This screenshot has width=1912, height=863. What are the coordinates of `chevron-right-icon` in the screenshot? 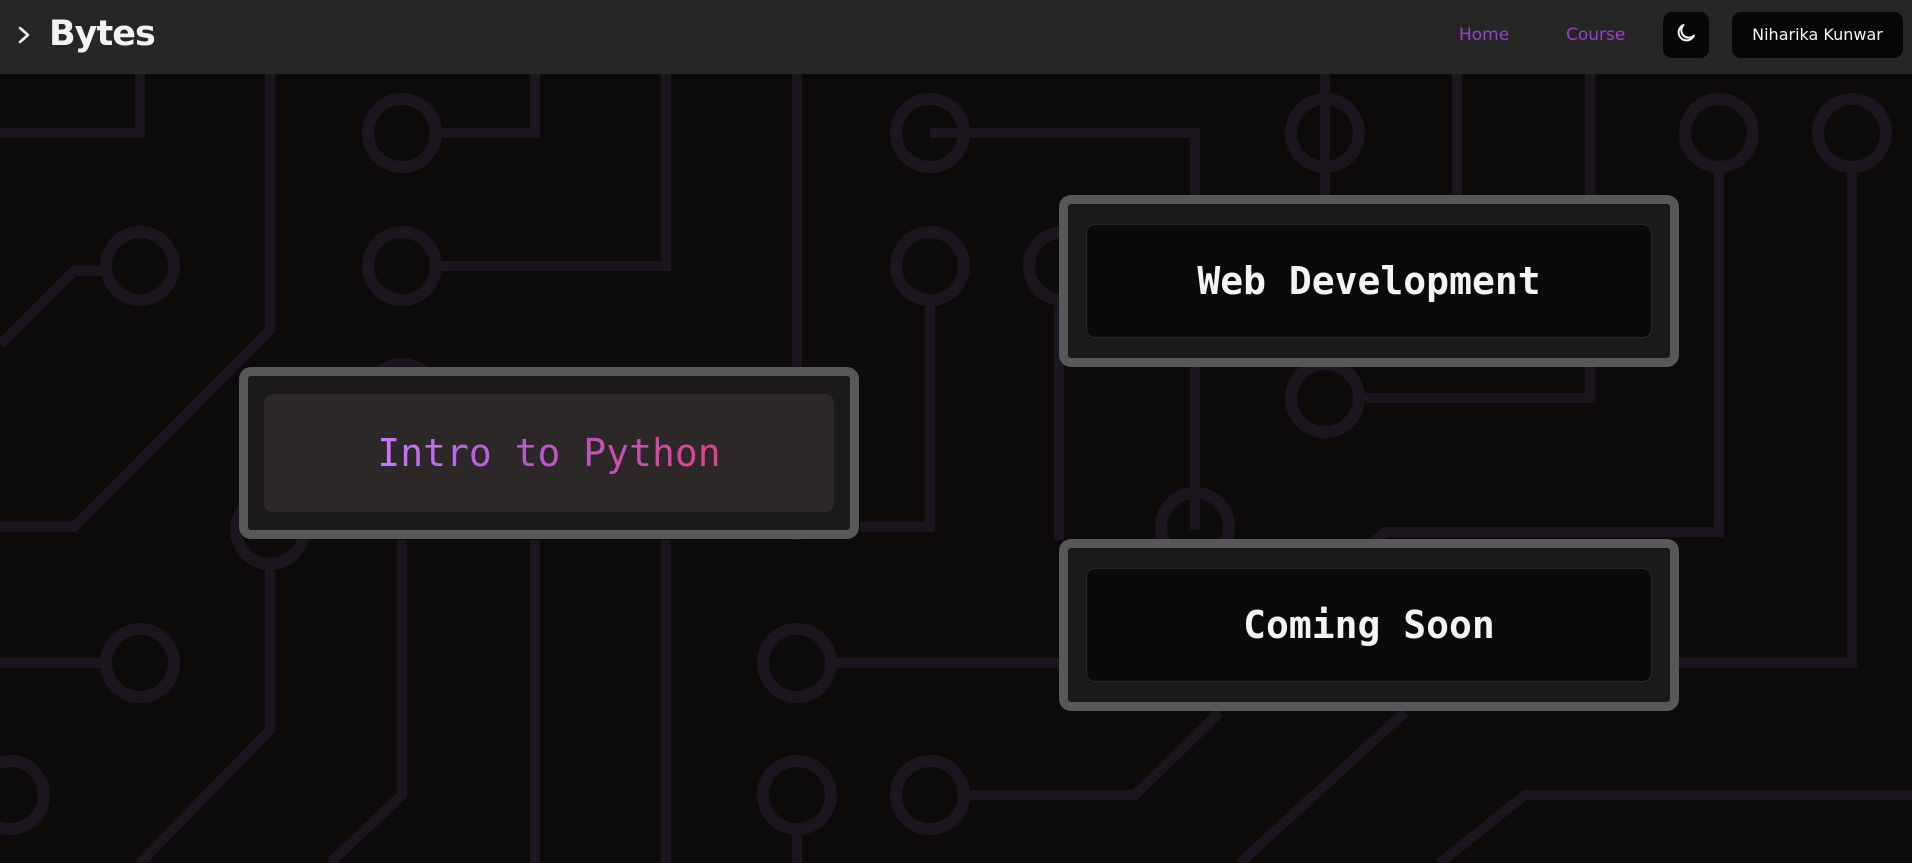 It's located at (24, 35).